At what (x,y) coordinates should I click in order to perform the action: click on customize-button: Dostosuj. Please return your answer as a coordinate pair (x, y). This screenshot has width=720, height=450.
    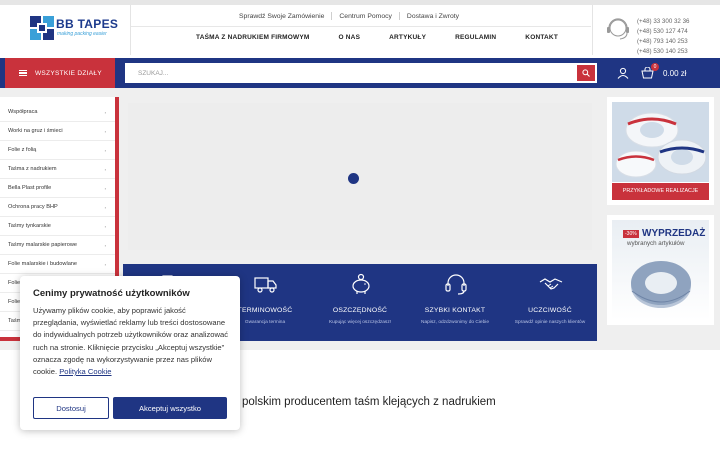
    Looking at the image, I should click on (71, 408).